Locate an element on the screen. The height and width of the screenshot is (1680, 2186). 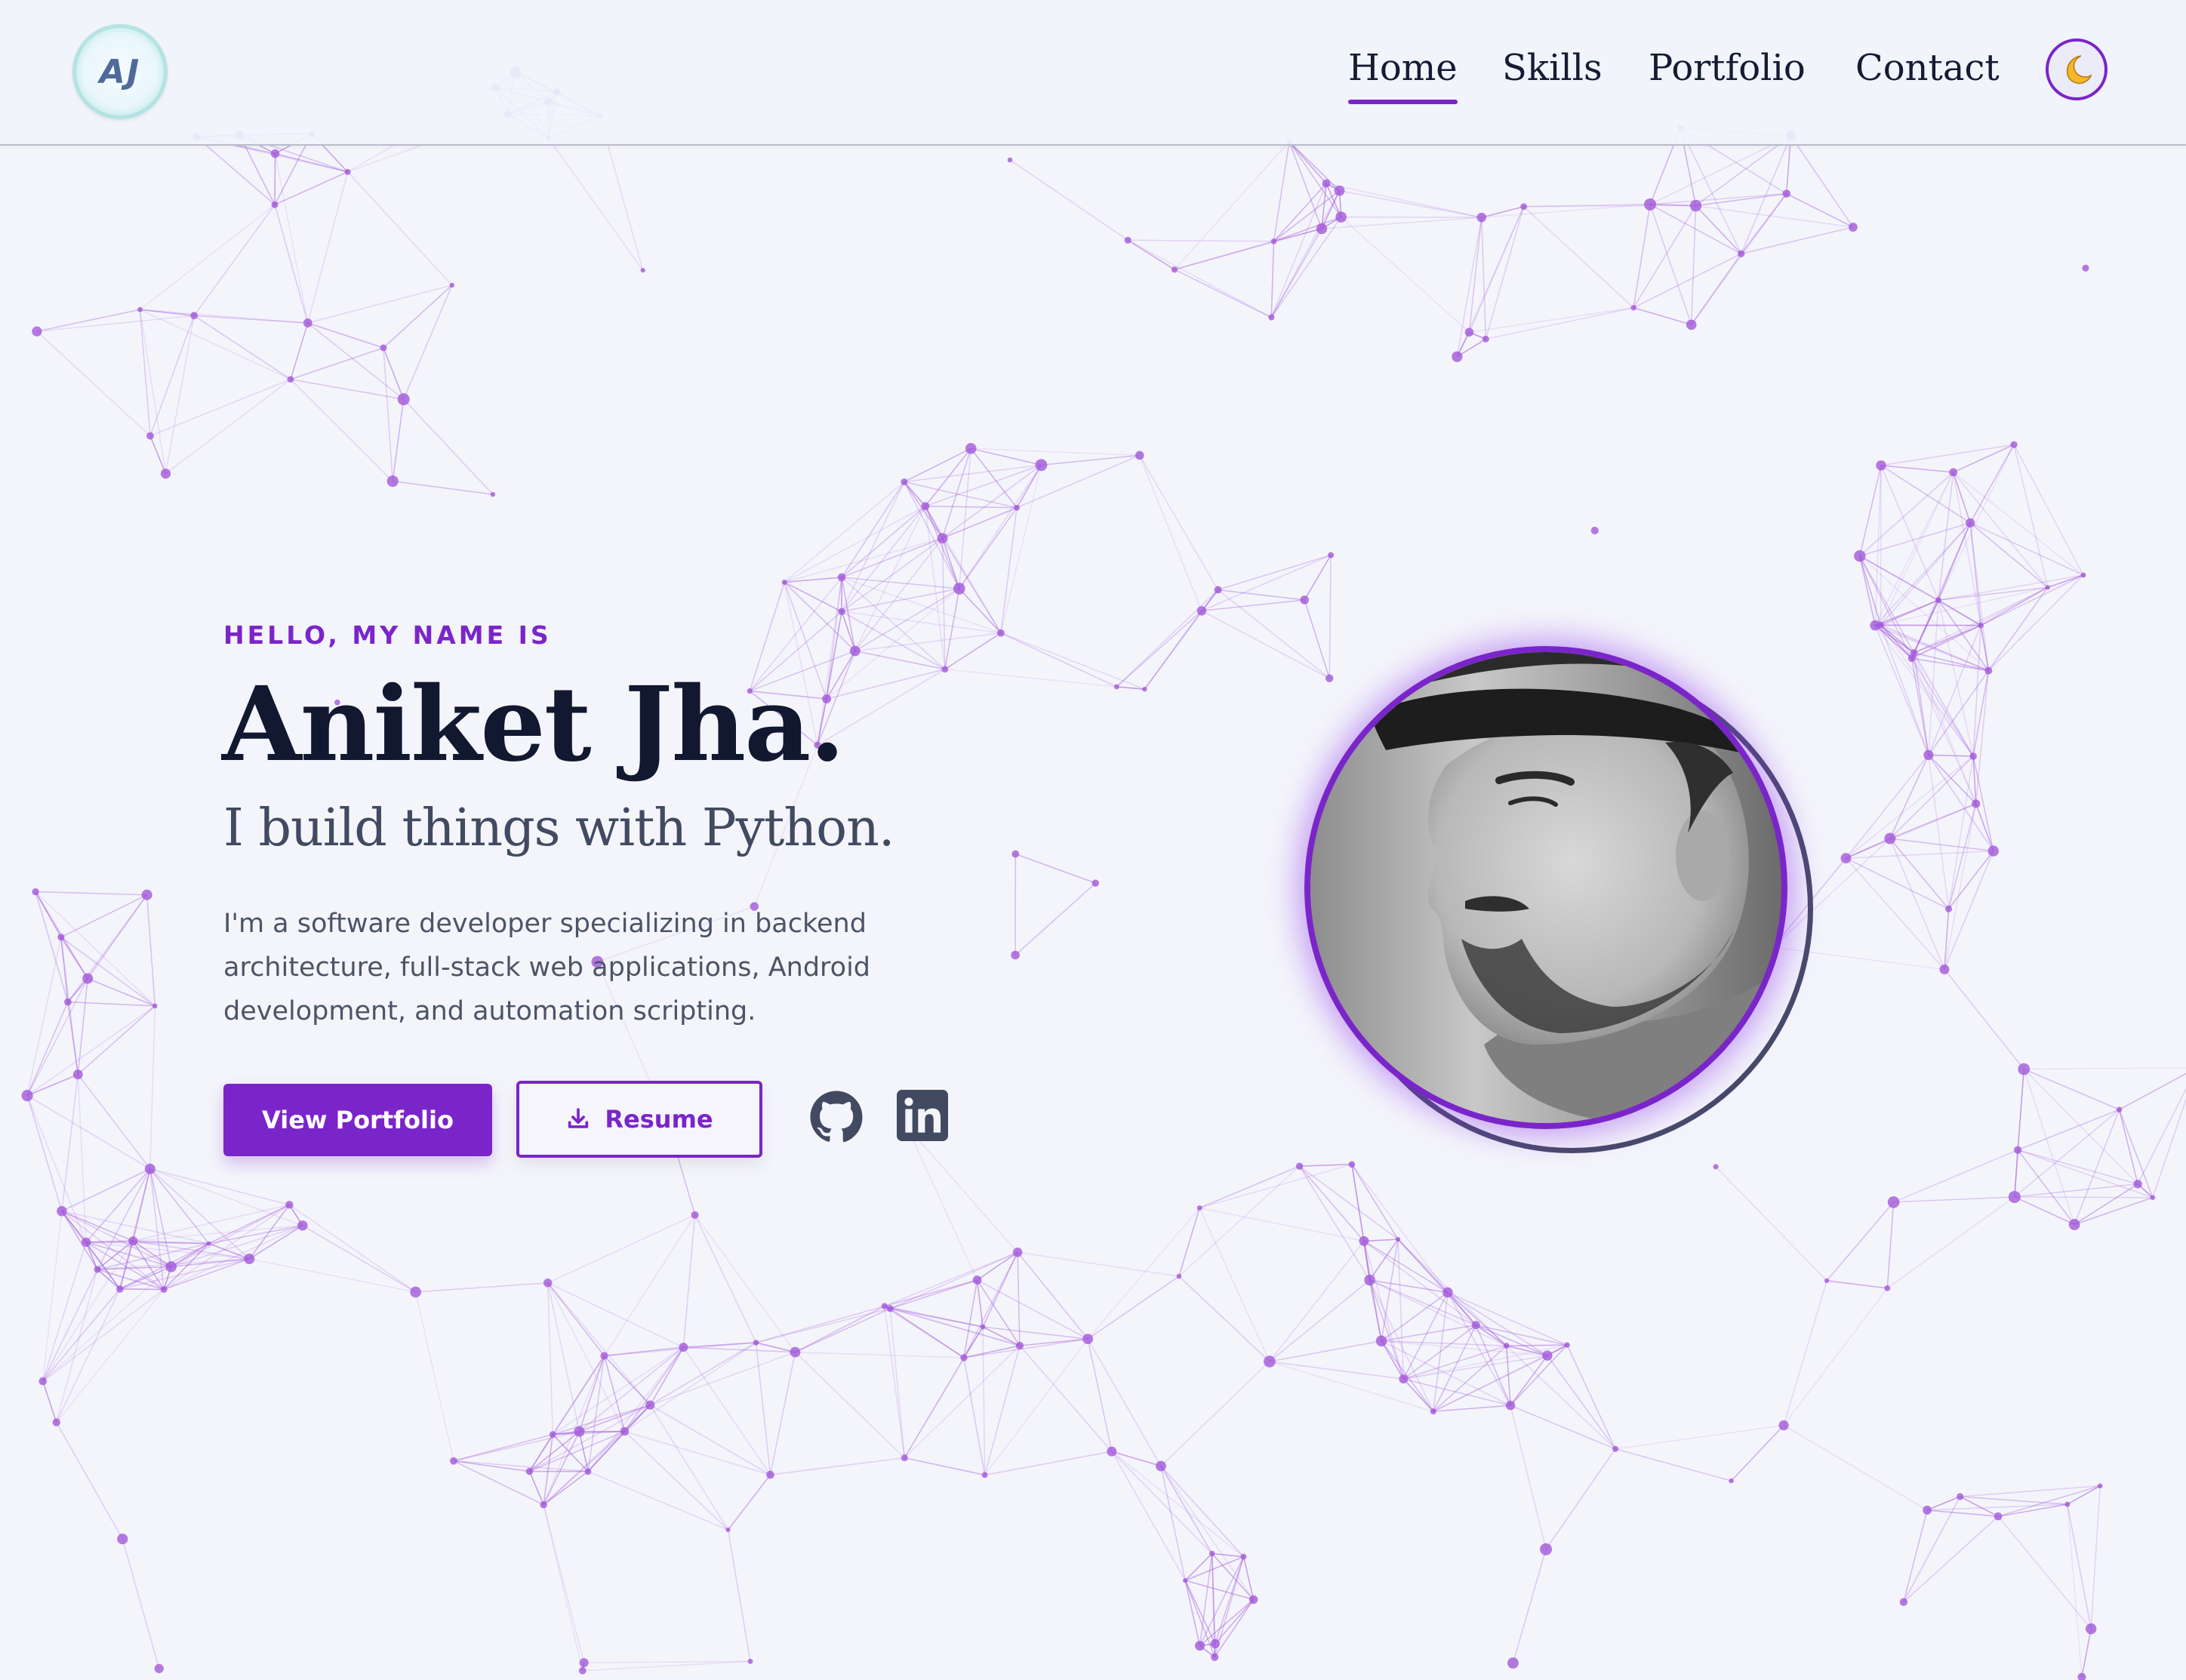
view-portfolio-button: View Portfolio is located at coordinates (357, 1120).